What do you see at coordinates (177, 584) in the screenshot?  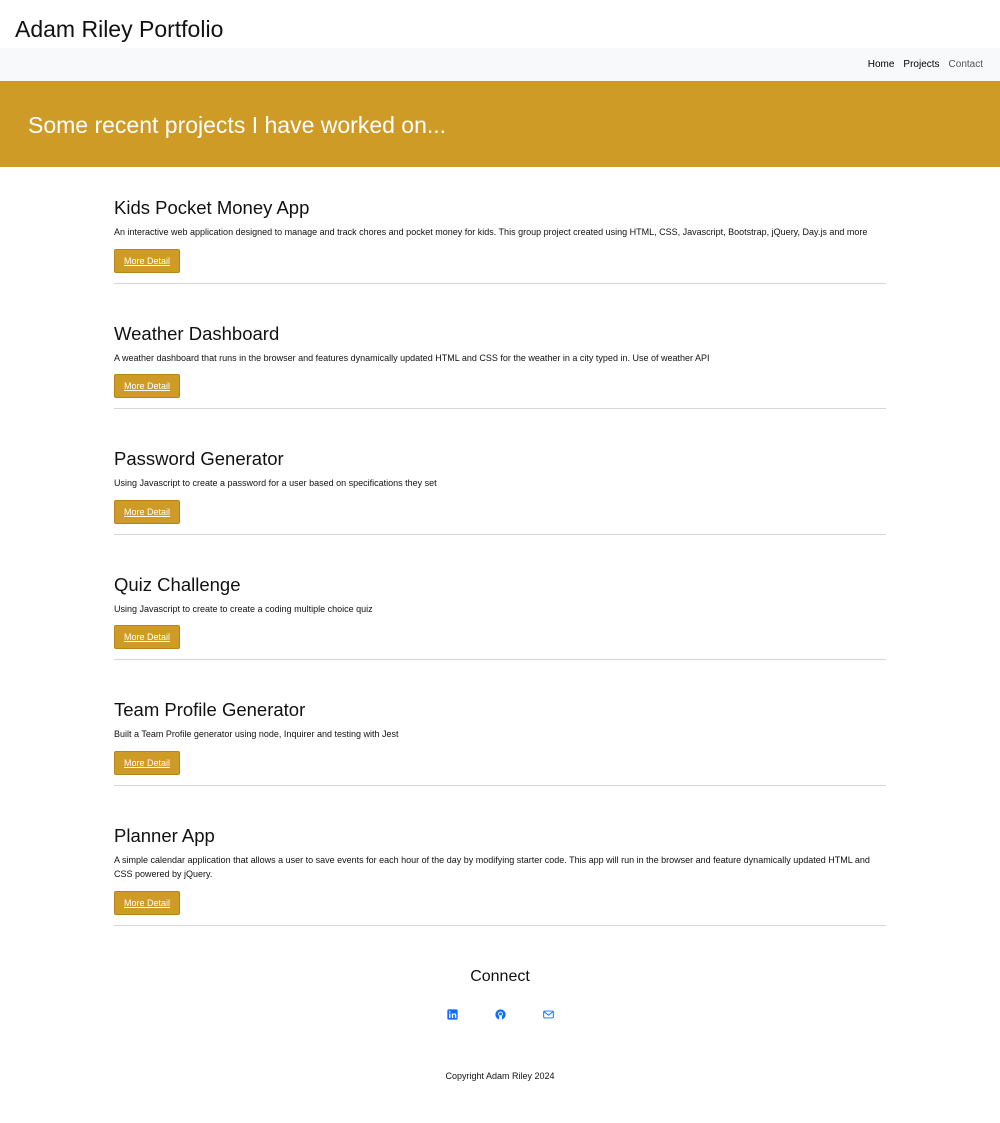 I see `project-title: Quiz Challenge` at bounding box center [177, 584].